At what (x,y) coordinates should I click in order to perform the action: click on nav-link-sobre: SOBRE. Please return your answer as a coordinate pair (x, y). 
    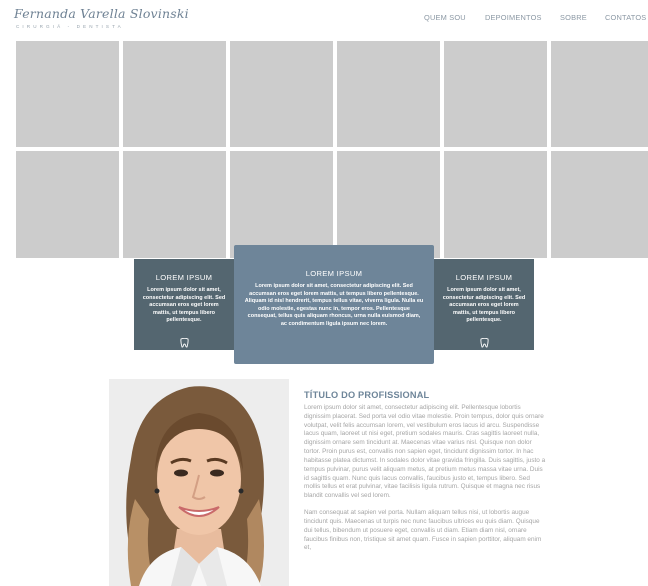
    Looking at the image, I should click on (573, 17).